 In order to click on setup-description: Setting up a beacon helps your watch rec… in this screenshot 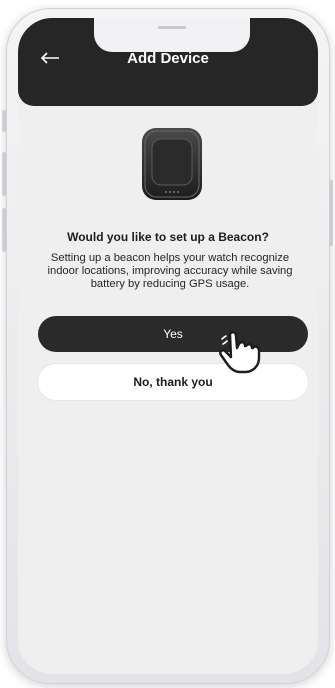, I will do `click(170, 271)`.